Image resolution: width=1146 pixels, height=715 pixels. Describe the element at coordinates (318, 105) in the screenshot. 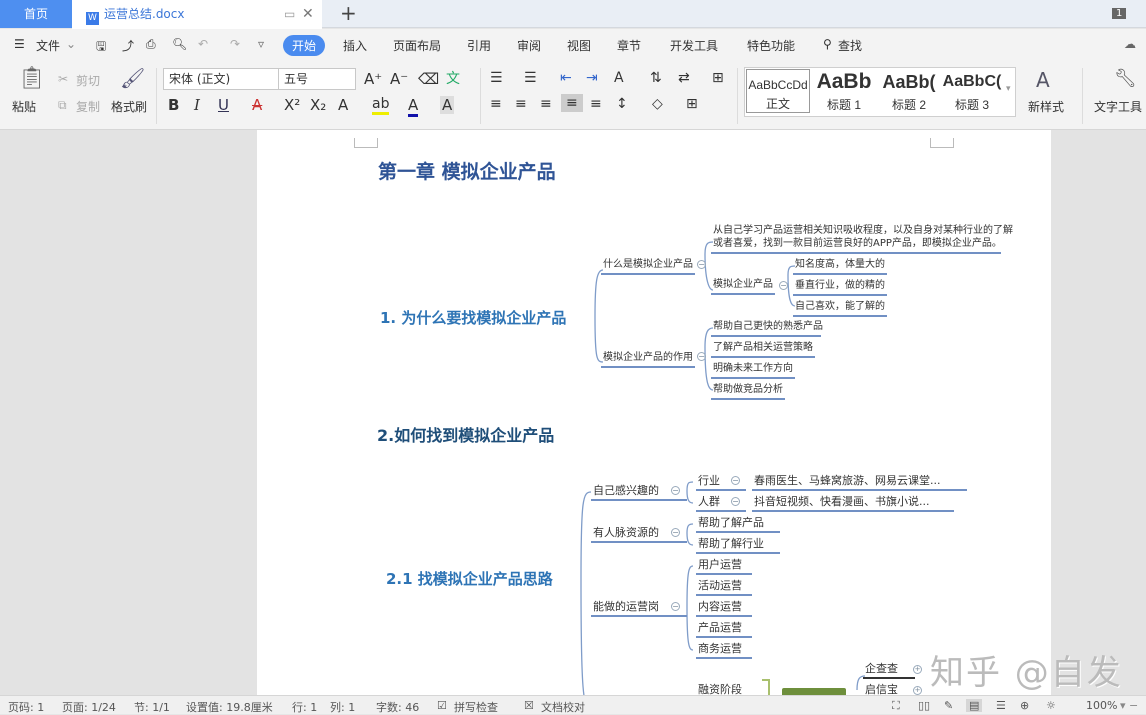

I see `subscript-icon: X₂` at that location.